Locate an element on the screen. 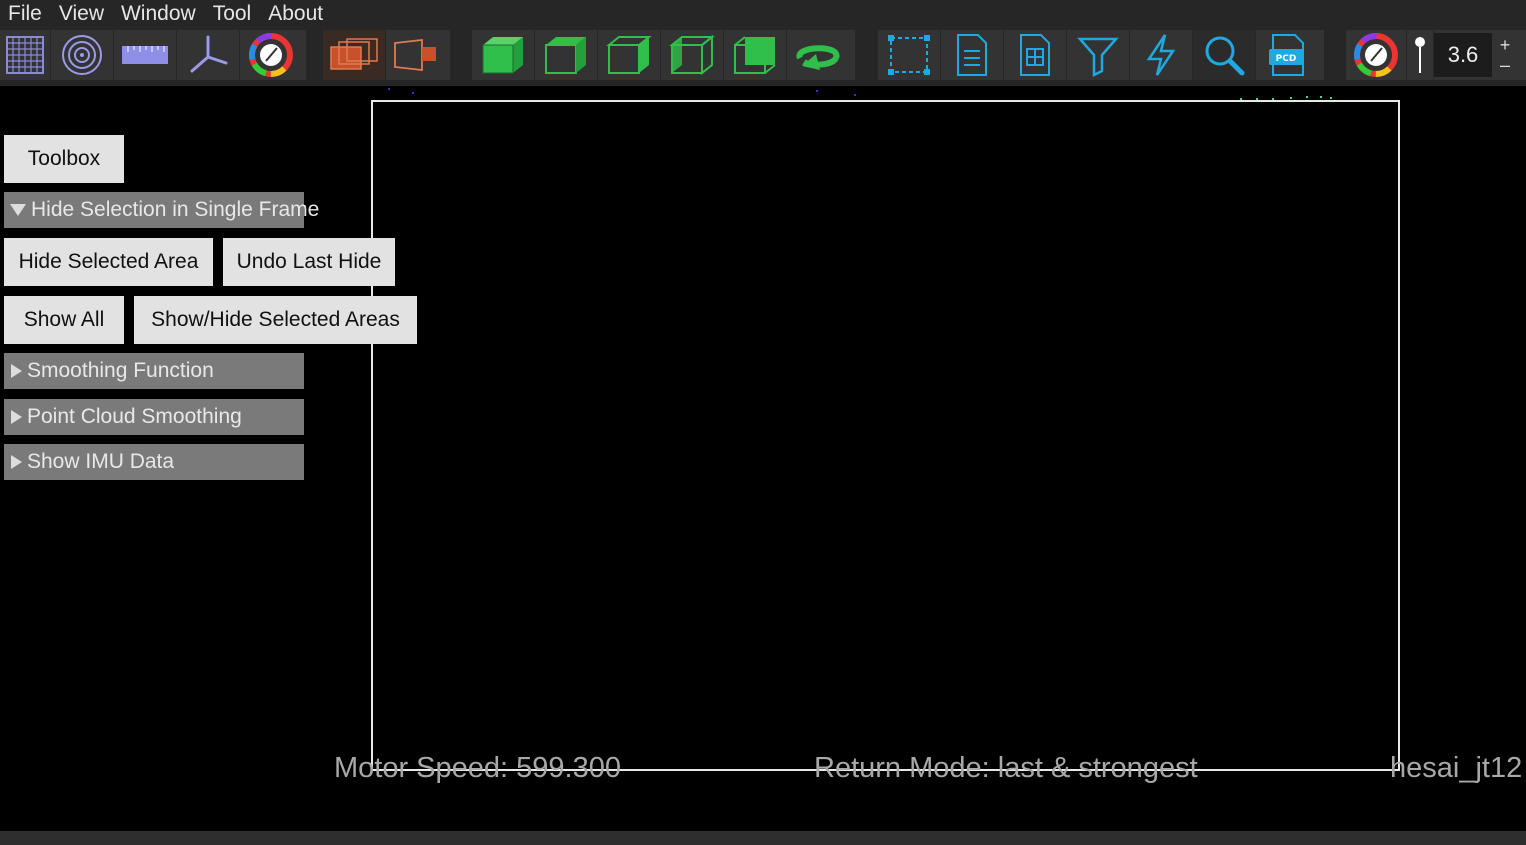 This screenshot has width=1526, height=845. view-iso-button is located at coordinates (692, 55).